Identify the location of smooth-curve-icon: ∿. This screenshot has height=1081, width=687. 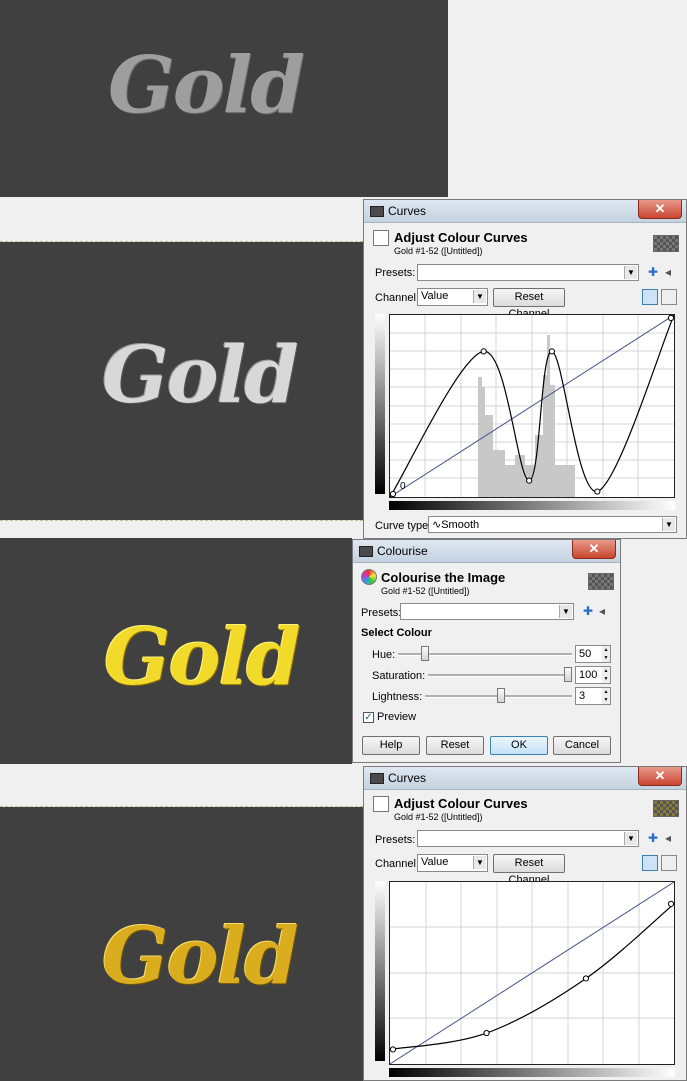
(437, 525).